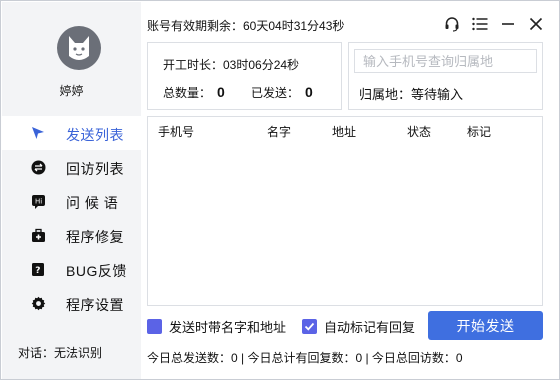 This screenshot has width=560, height=380. Describe the element at coordinates (38, 303) in the screenshot. I see `gear-icon` at that location.